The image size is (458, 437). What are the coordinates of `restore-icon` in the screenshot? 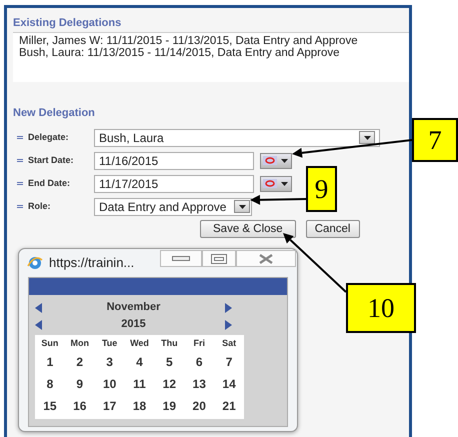 It's located at (219, 259).